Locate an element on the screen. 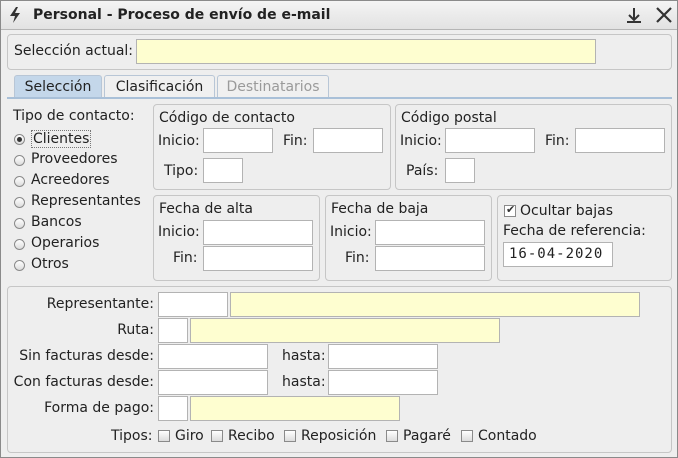  radio-bancos is located at coordinates (19, 223).